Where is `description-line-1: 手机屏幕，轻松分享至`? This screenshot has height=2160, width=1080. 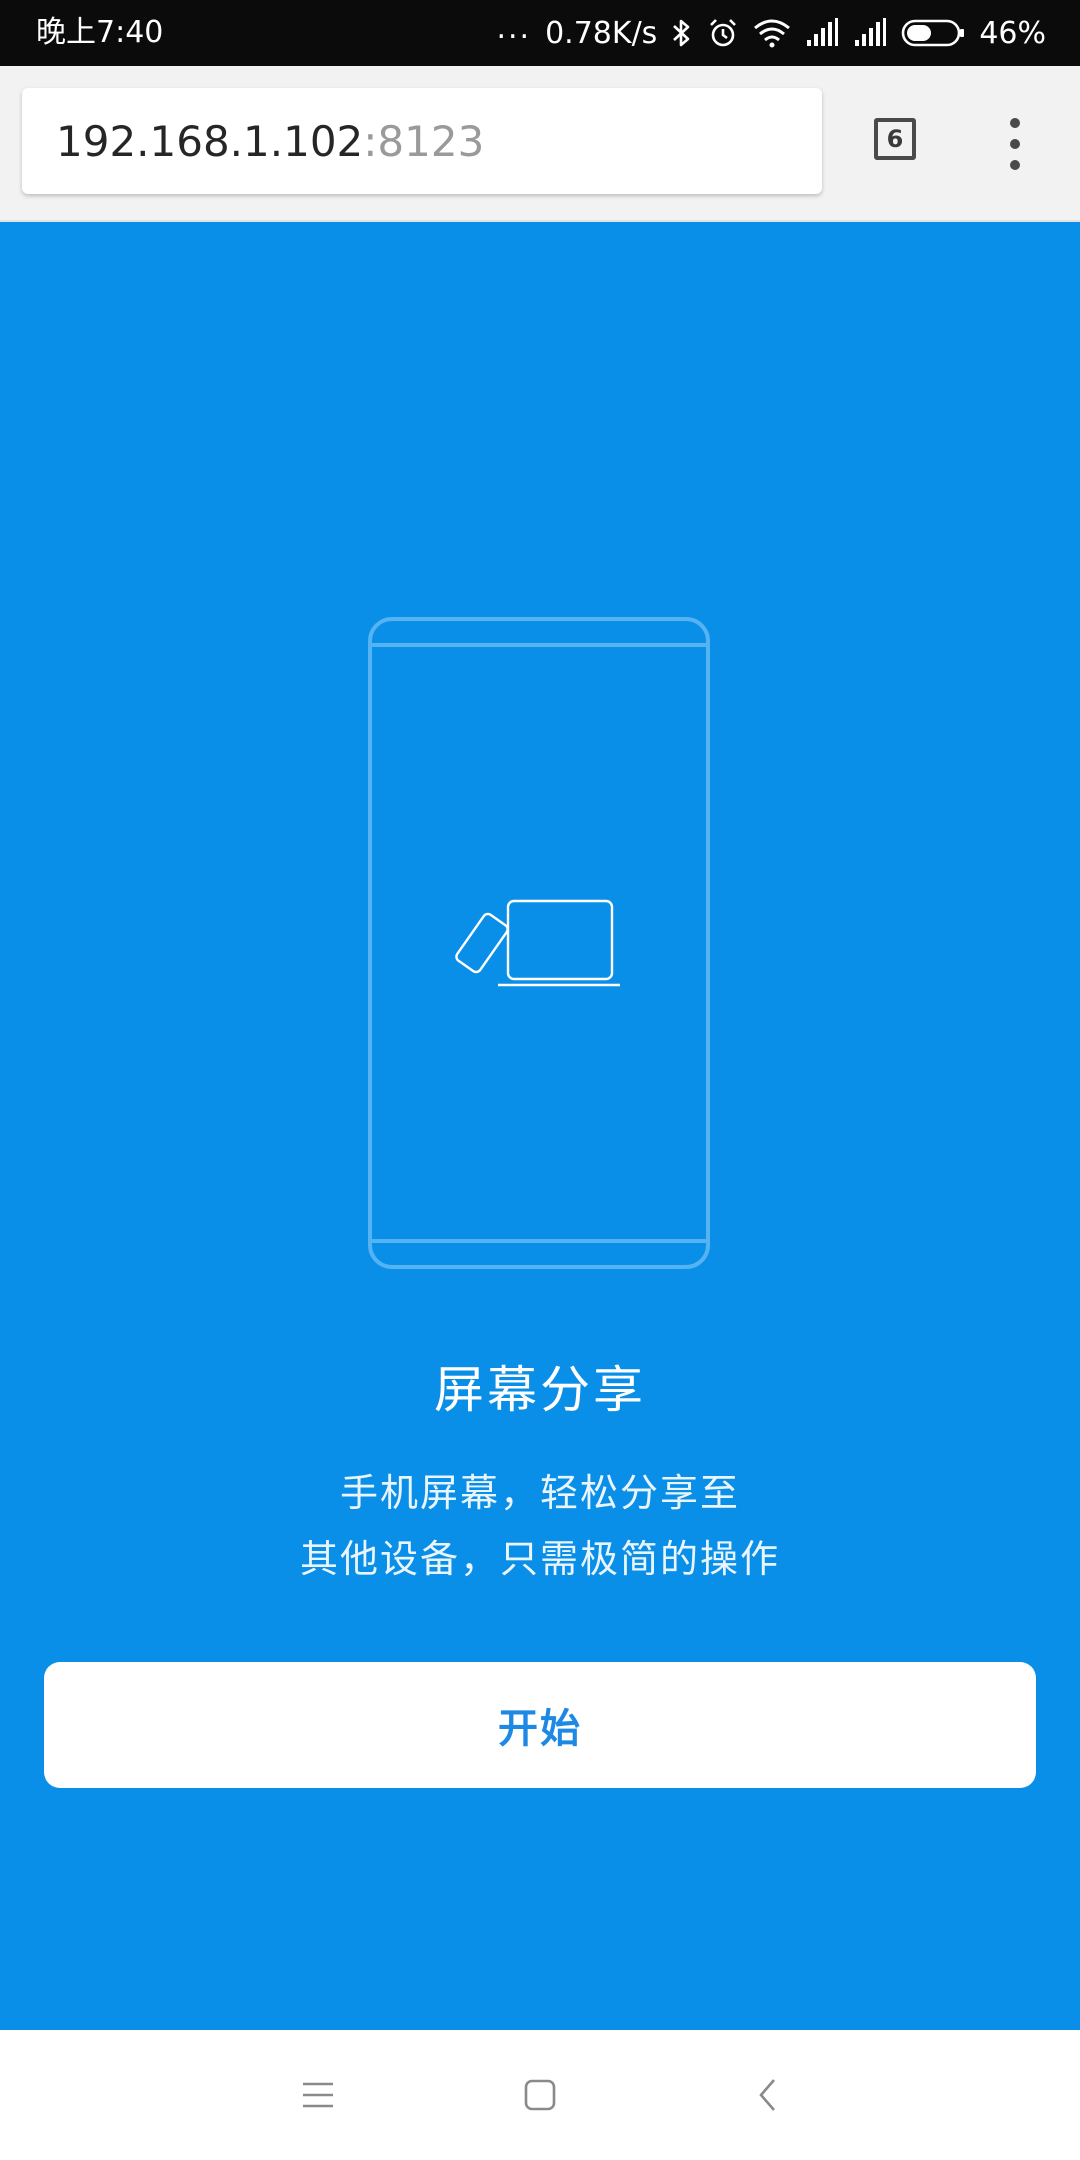
description-line-1: 手机屏幕，轻松分享至 is located at coordinates (539, 1493).